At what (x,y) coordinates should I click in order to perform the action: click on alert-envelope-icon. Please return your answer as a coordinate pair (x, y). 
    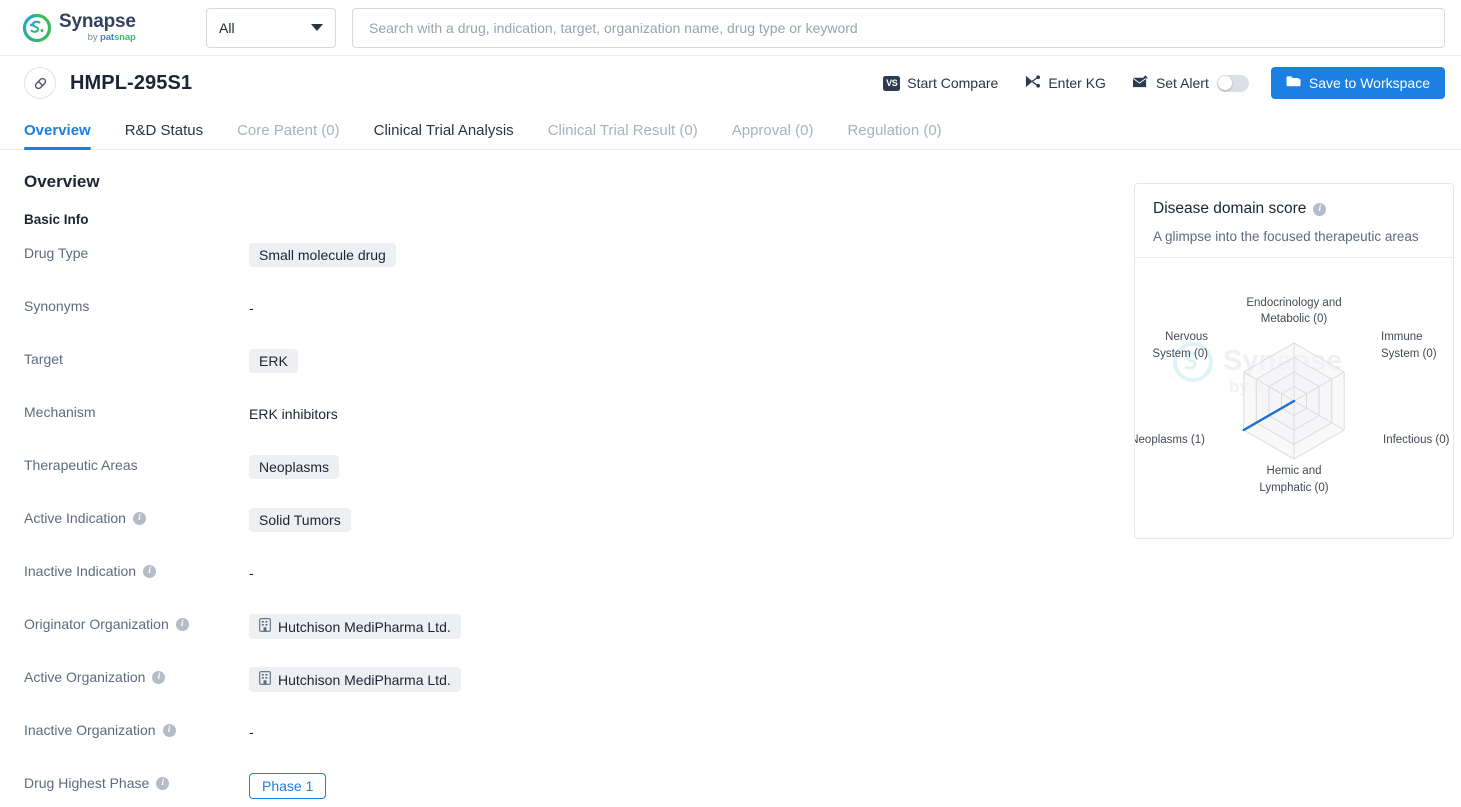
    Looking at the image, I should click on (1140, 83).